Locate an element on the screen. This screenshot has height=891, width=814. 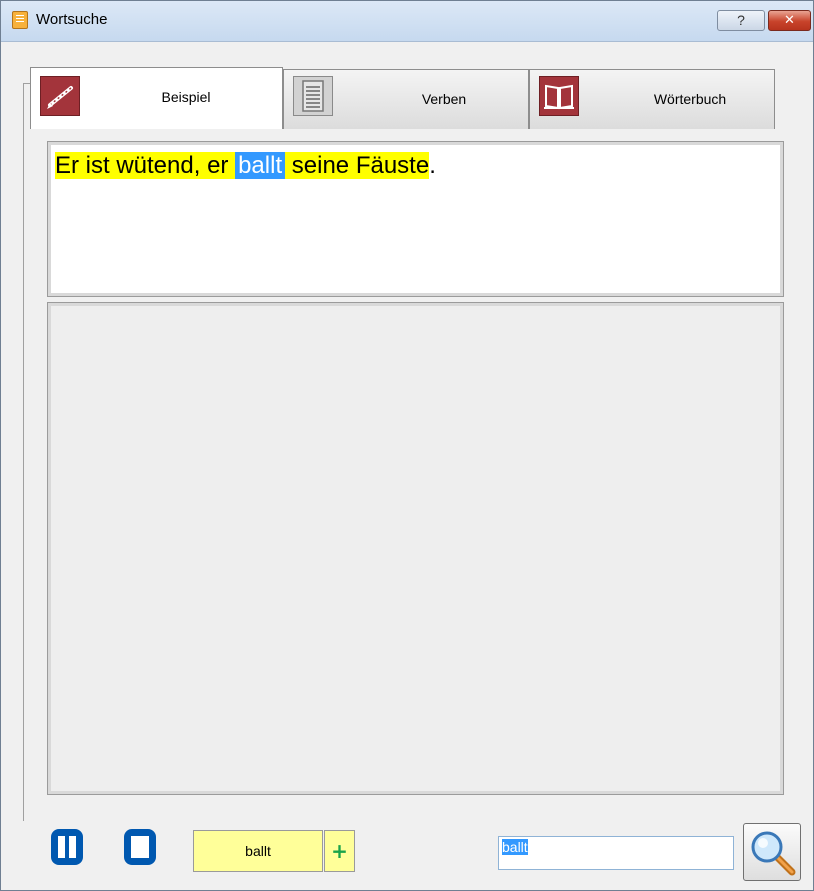
search-button is located at coordinates (772, 852).